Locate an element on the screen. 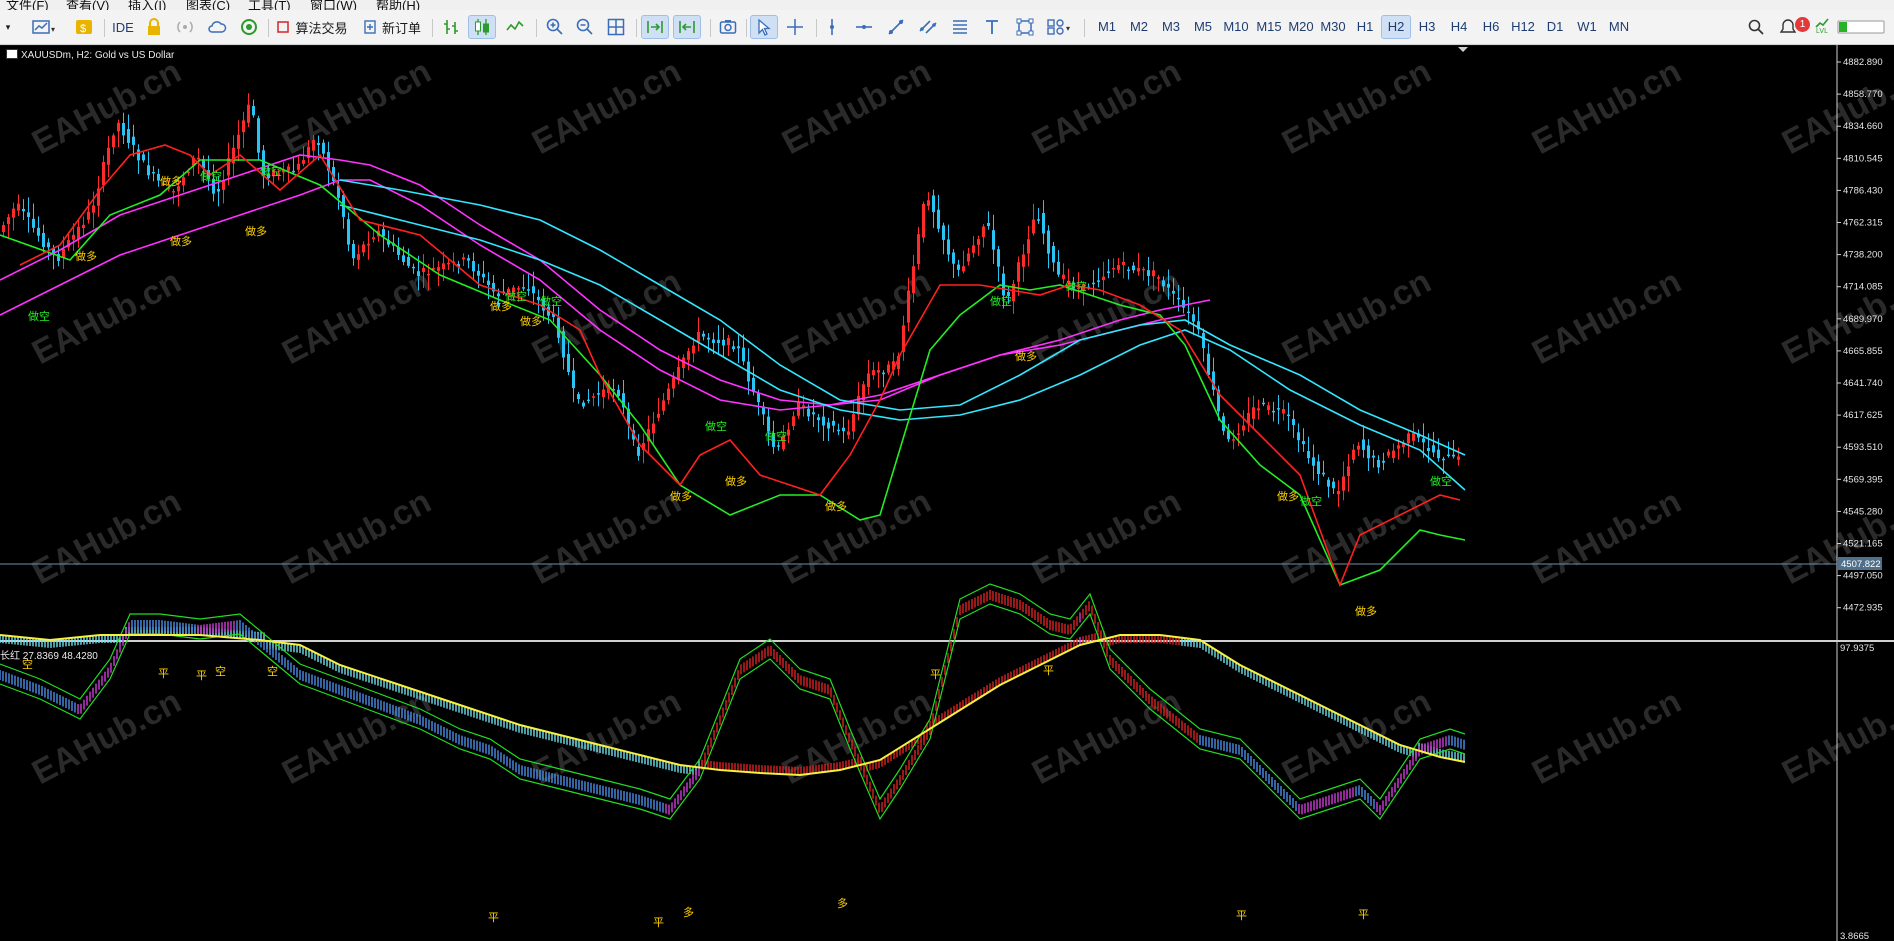  trendline-icon is located at coordinates (896, 27).